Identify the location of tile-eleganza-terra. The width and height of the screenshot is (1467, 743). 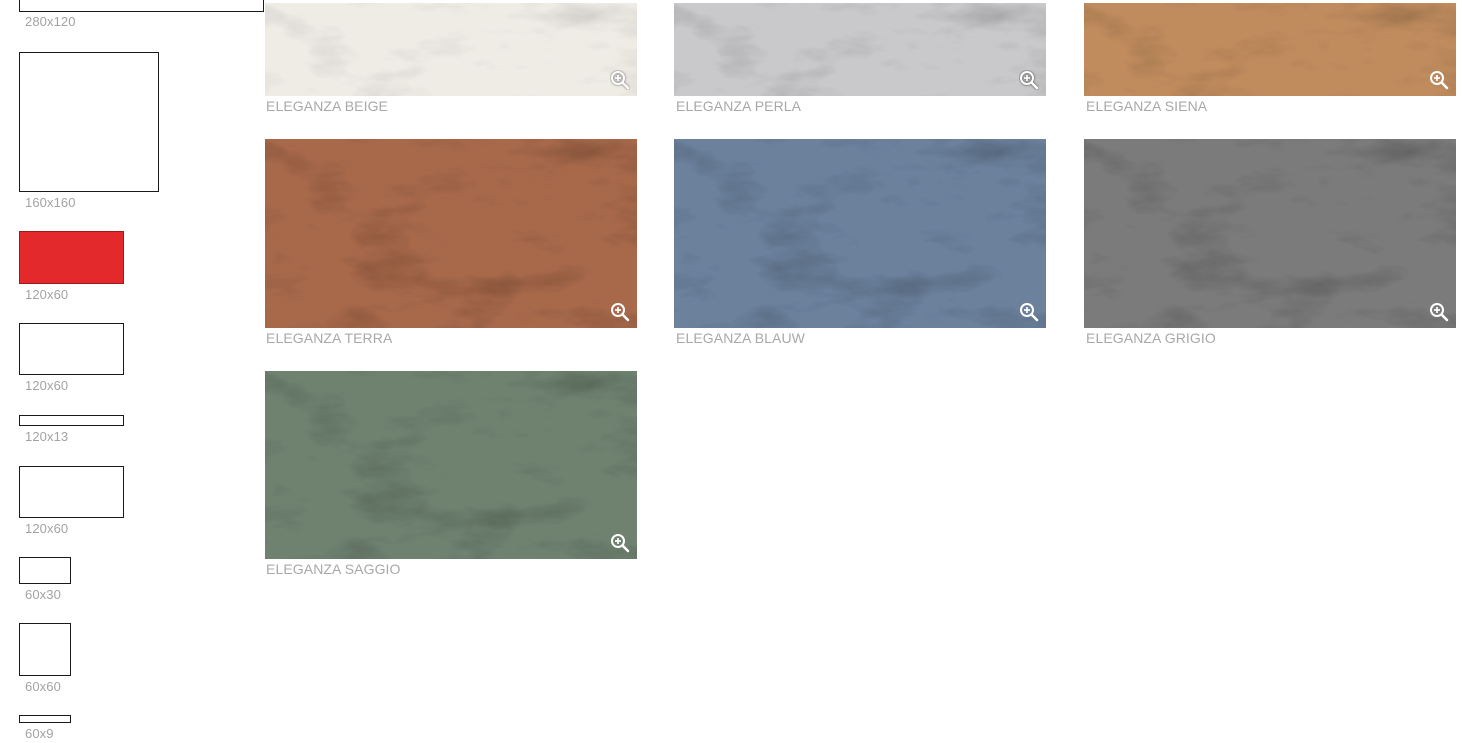
(451, 233).